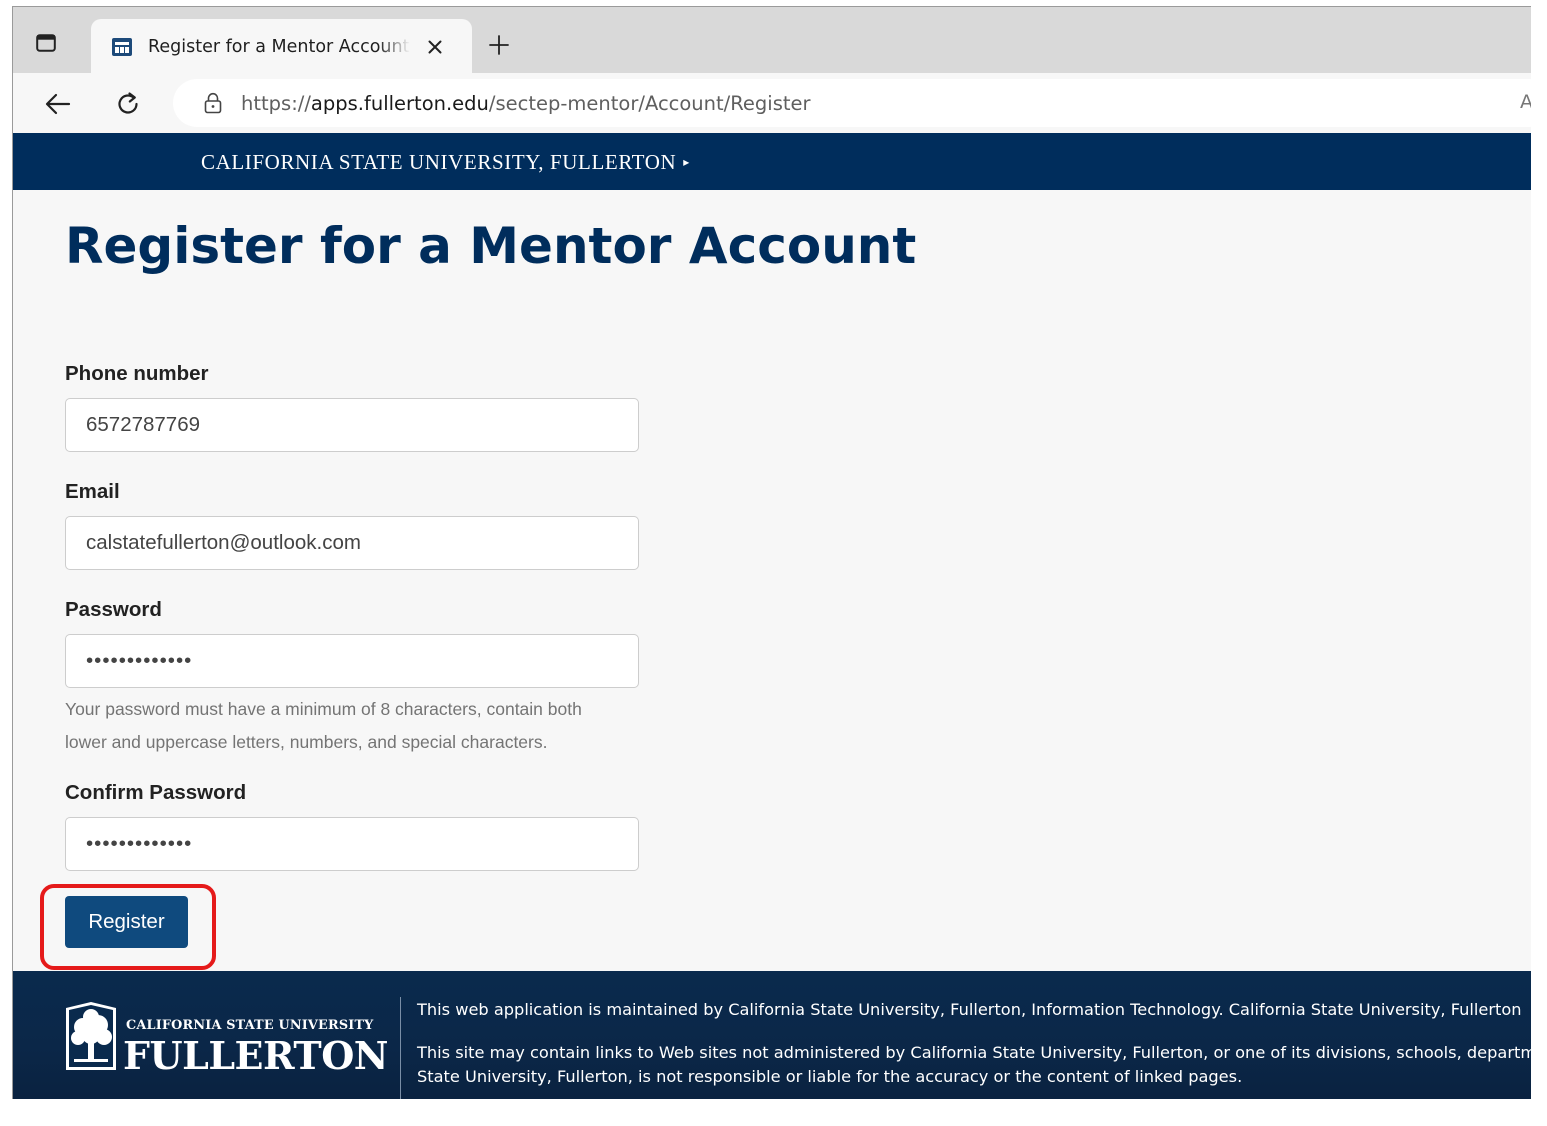 This screenshot has height=1126, width=1547. I want to click on back-arrow-icon, so click(58, 104).